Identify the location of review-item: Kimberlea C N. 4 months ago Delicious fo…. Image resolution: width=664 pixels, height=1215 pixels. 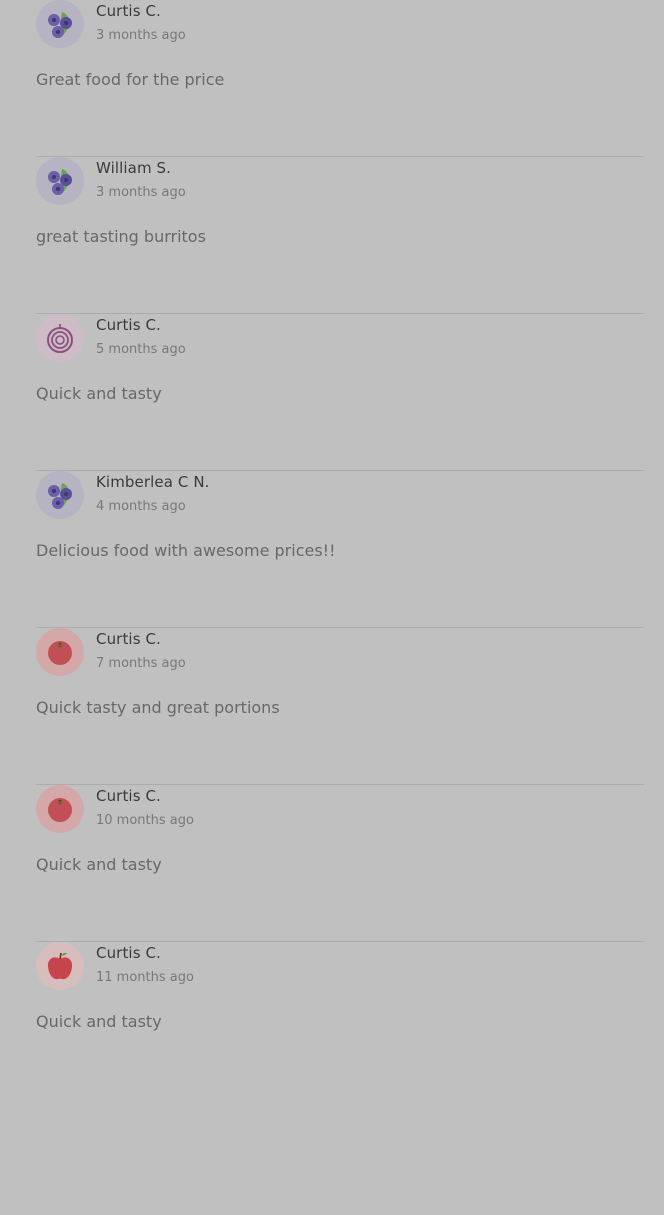
(340, 549).